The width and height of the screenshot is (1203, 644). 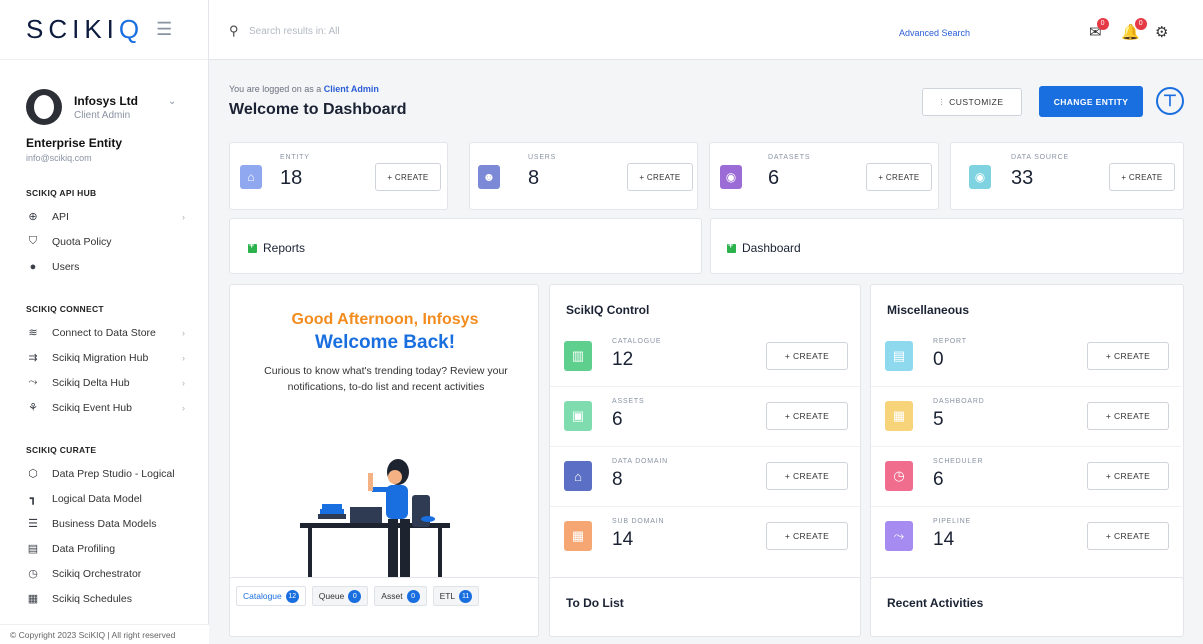 I want to click on profile: Infosys Ltd Client Admin ⌄, so click(x=104, y=98).